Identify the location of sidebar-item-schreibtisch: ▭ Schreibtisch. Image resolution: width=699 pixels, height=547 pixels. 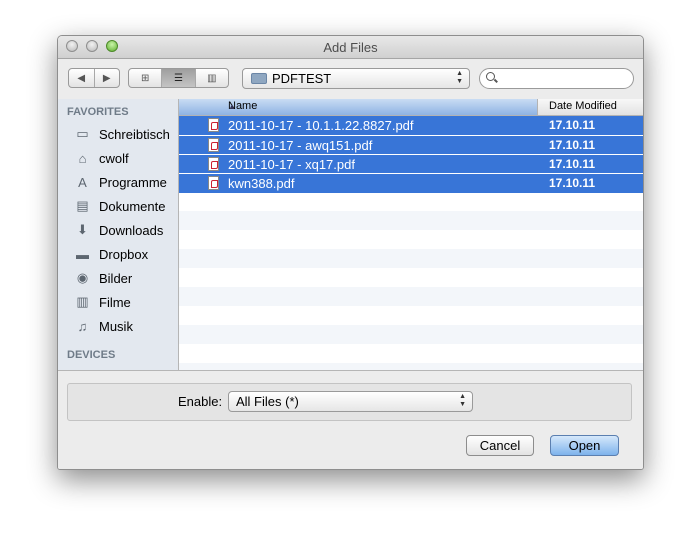
(126, 134).